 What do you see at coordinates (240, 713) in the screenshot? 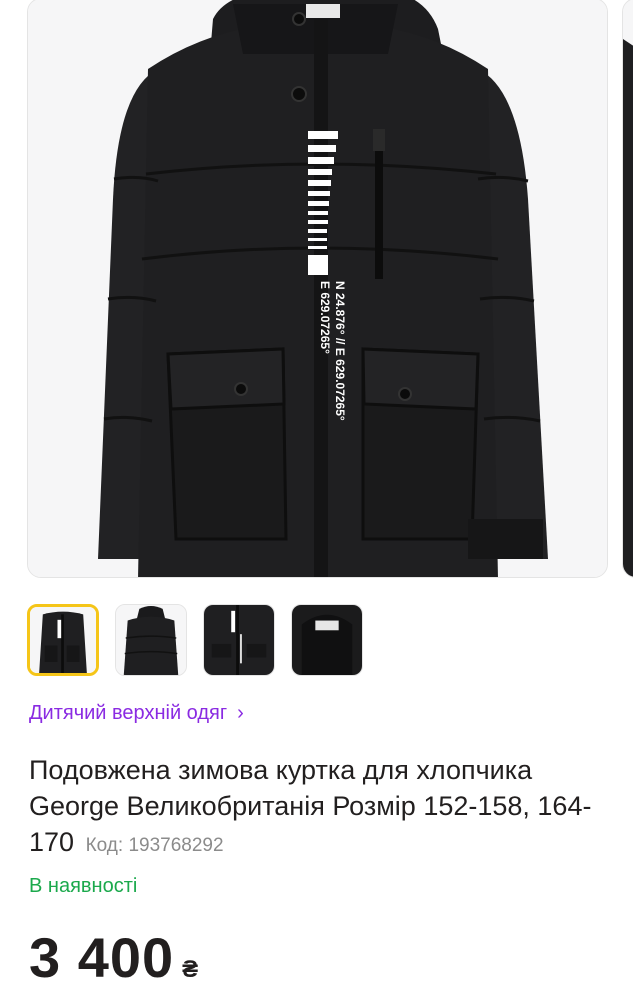
I see `chevron-right-icon: ›` at bounding box center [240, 713].